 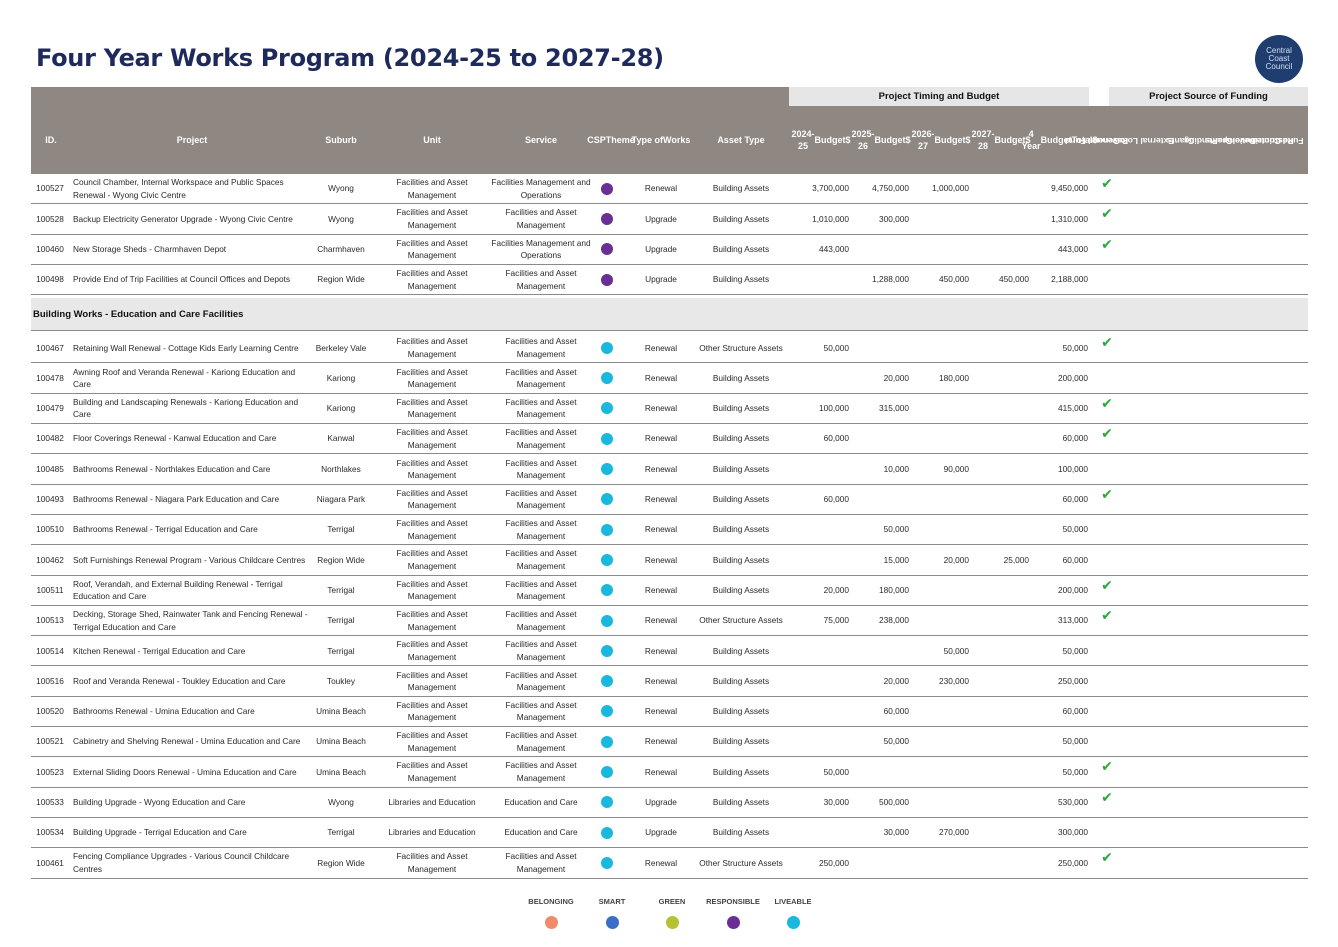 What do you see at coordinates (950, 140) in the screenshot?
I see `column-header-line: Budget` at bounding box center [950, 140].